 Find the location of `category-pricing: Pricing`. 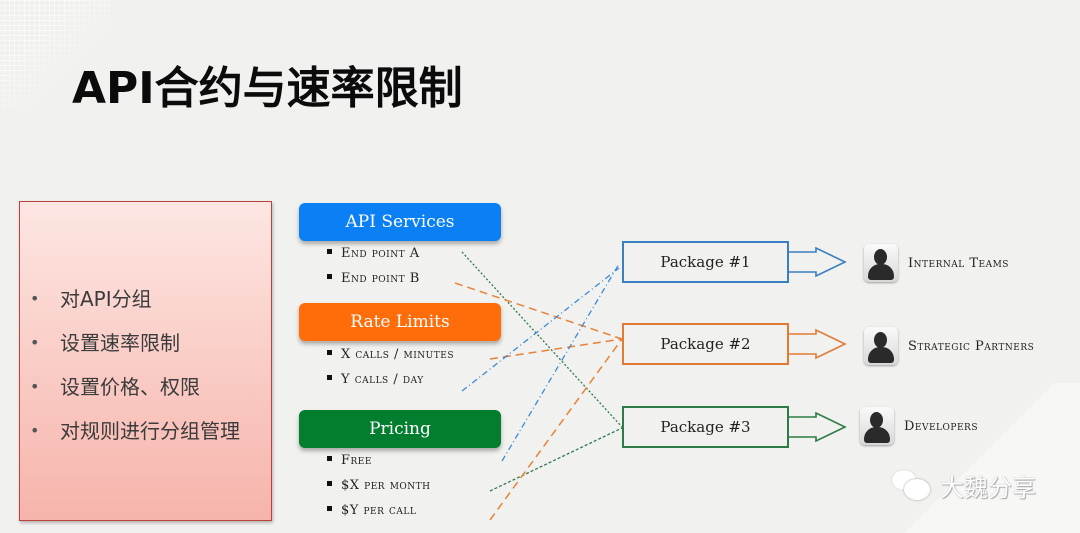

category-pricing: Pricing is located at coordinates (400, 429).